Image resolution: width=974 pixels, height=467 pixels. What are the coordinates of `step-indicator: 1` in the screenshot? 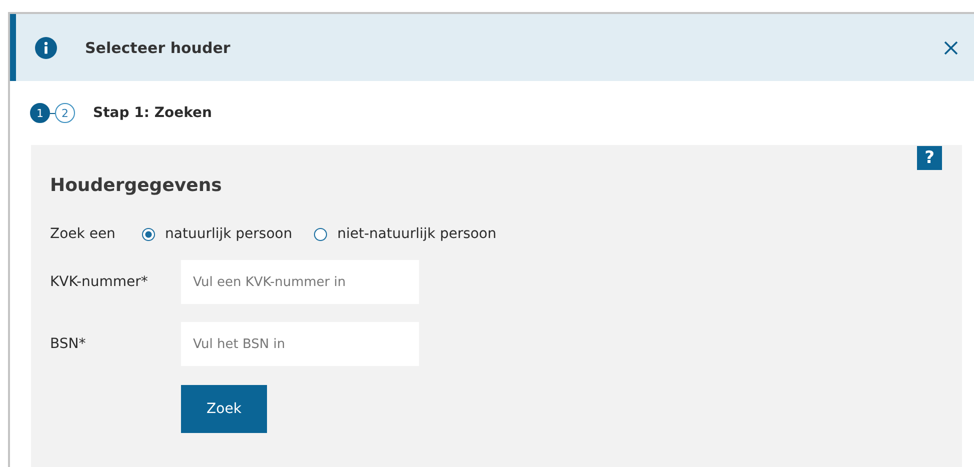 It's located at (40, 113).